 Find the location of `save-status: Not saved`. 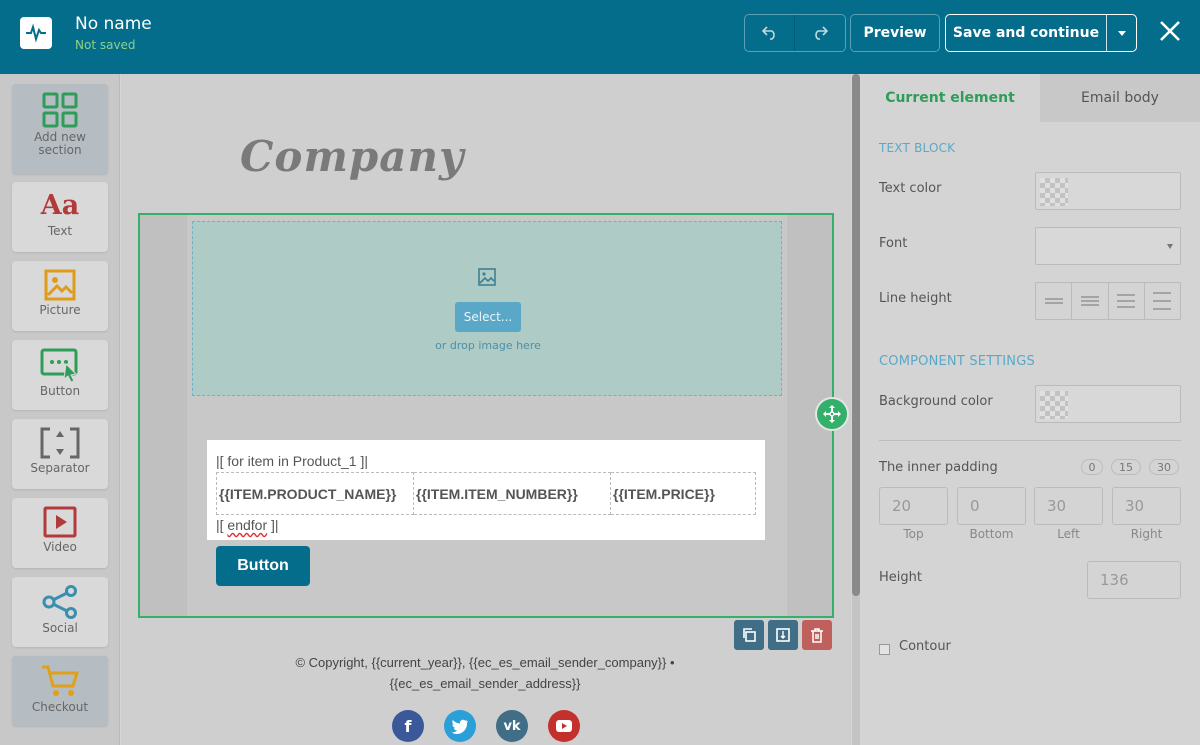

save-status: Not saved is located at coordinates (105, 45).